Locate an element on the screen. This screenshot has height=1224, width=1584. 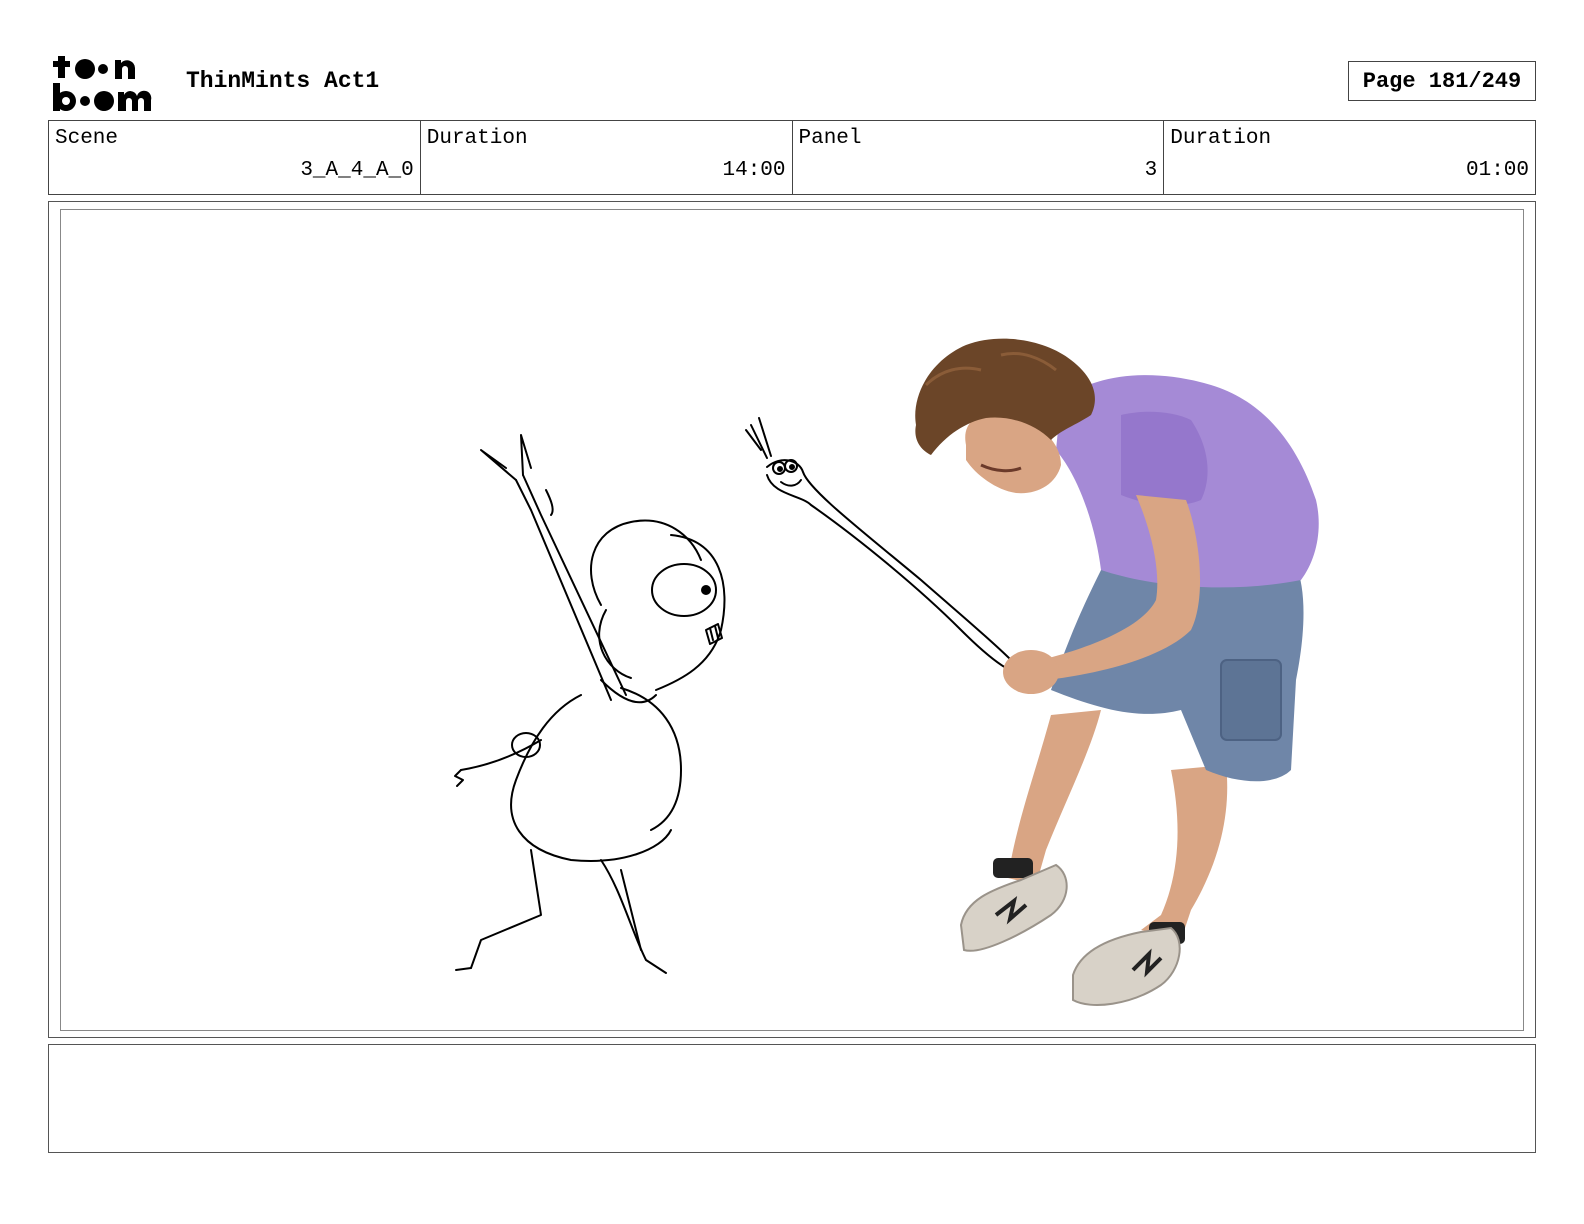
toon-boom-logo is located at coordinates (102, 83).